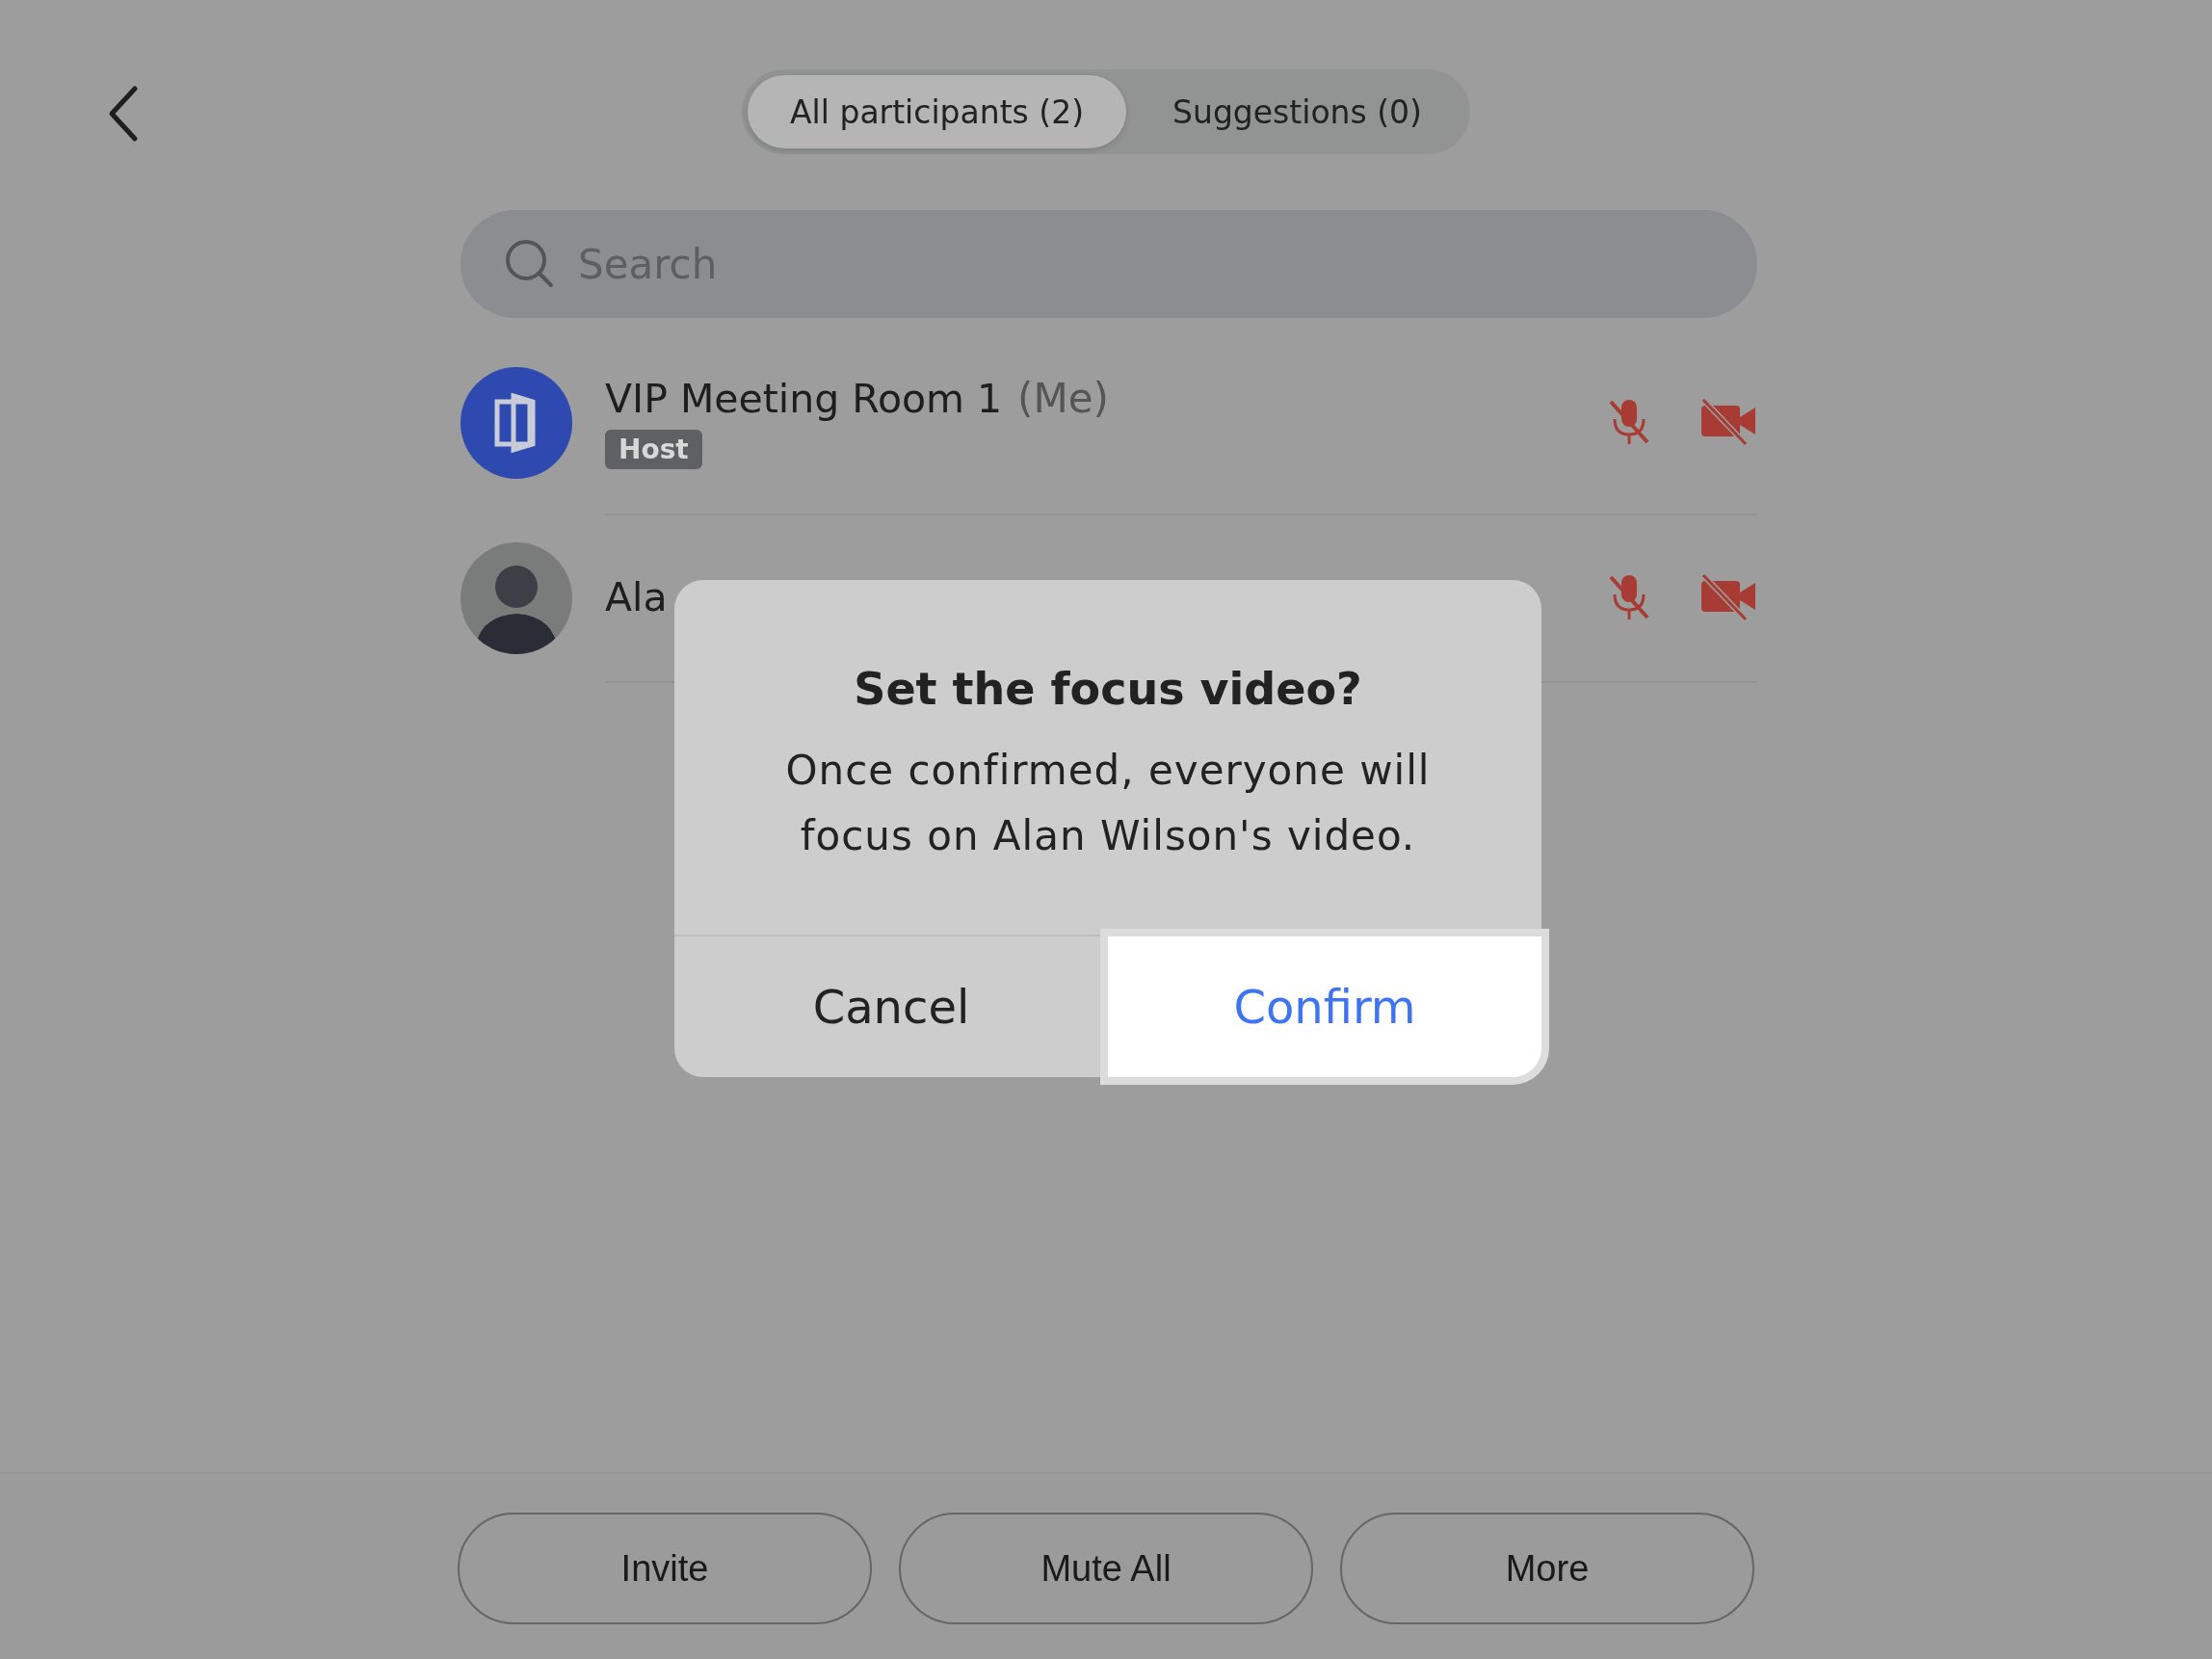 Image resolution: width=2212 pixels, height=1659 pixels. I want to click on me-label: (Me), so click(1063, 398).